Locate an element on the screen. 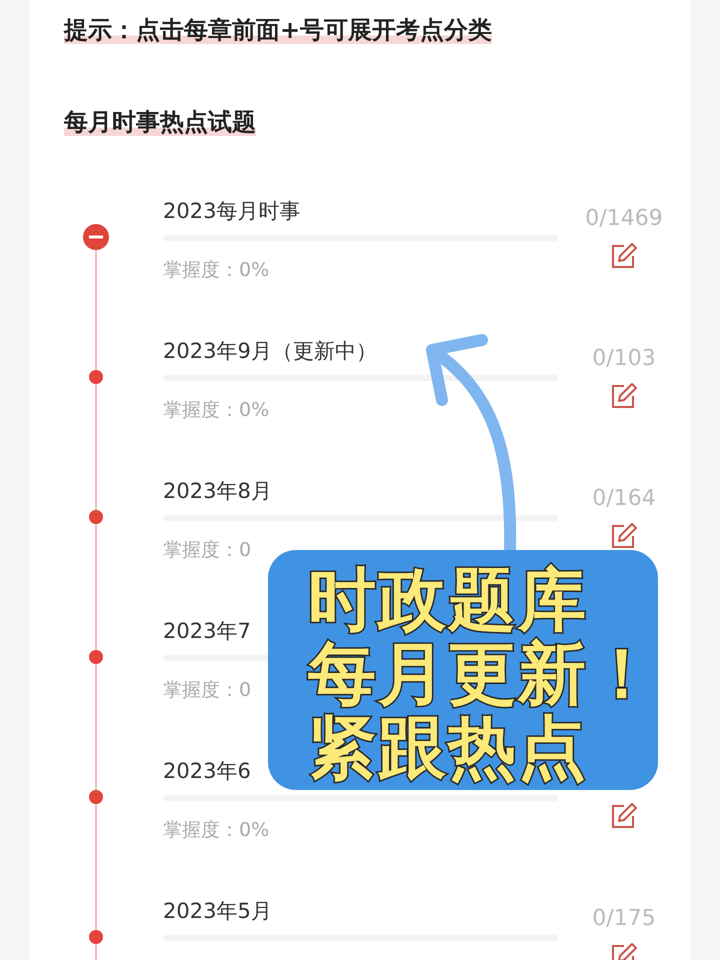  chapter-title: 2023年8月 is located at coordinates (217, 492).